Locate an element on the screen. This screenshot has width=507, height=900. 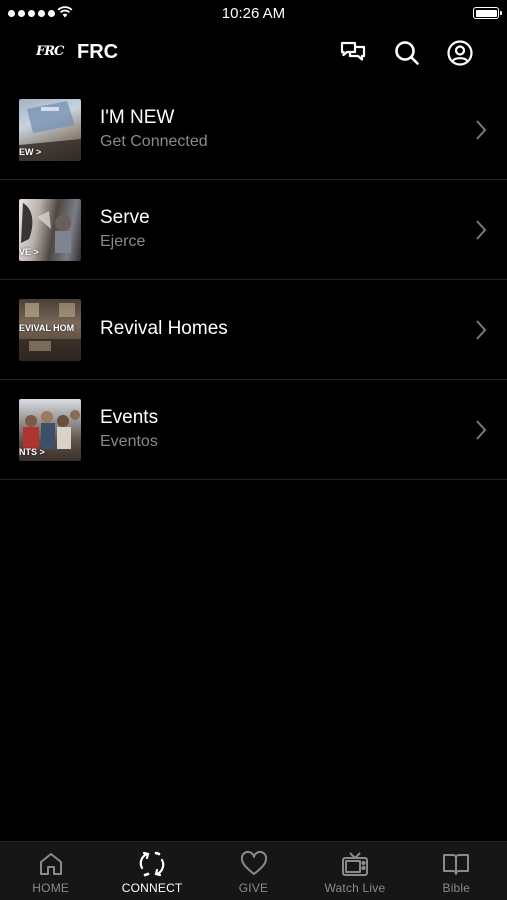
thumbnail-caption: EVIVAL HOM is located at coordinates (47, 328).